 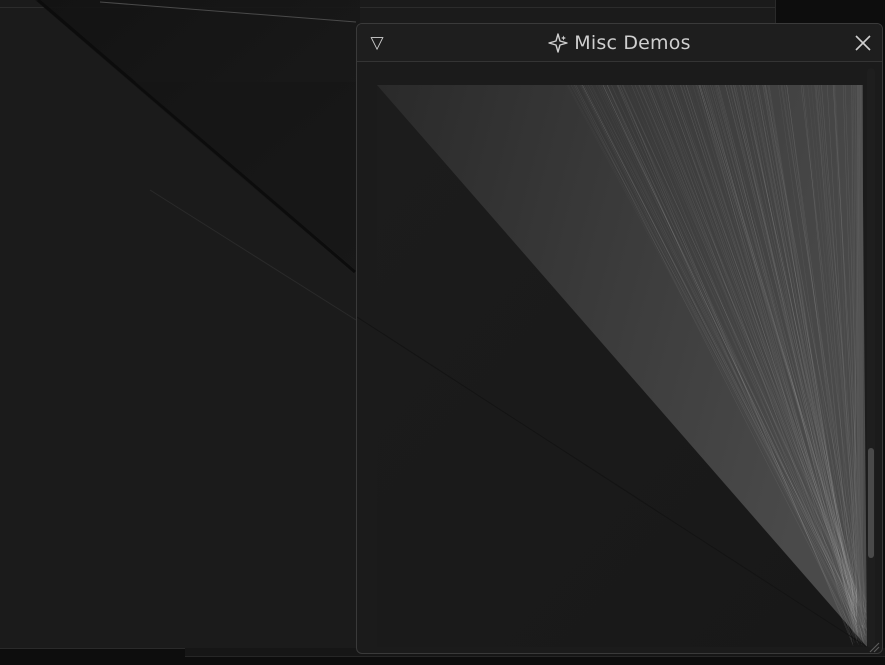 What do you see at coordinates (860, 355) in the screenshot?
I see `right-edge-strip` at bounding box center [860, 355].